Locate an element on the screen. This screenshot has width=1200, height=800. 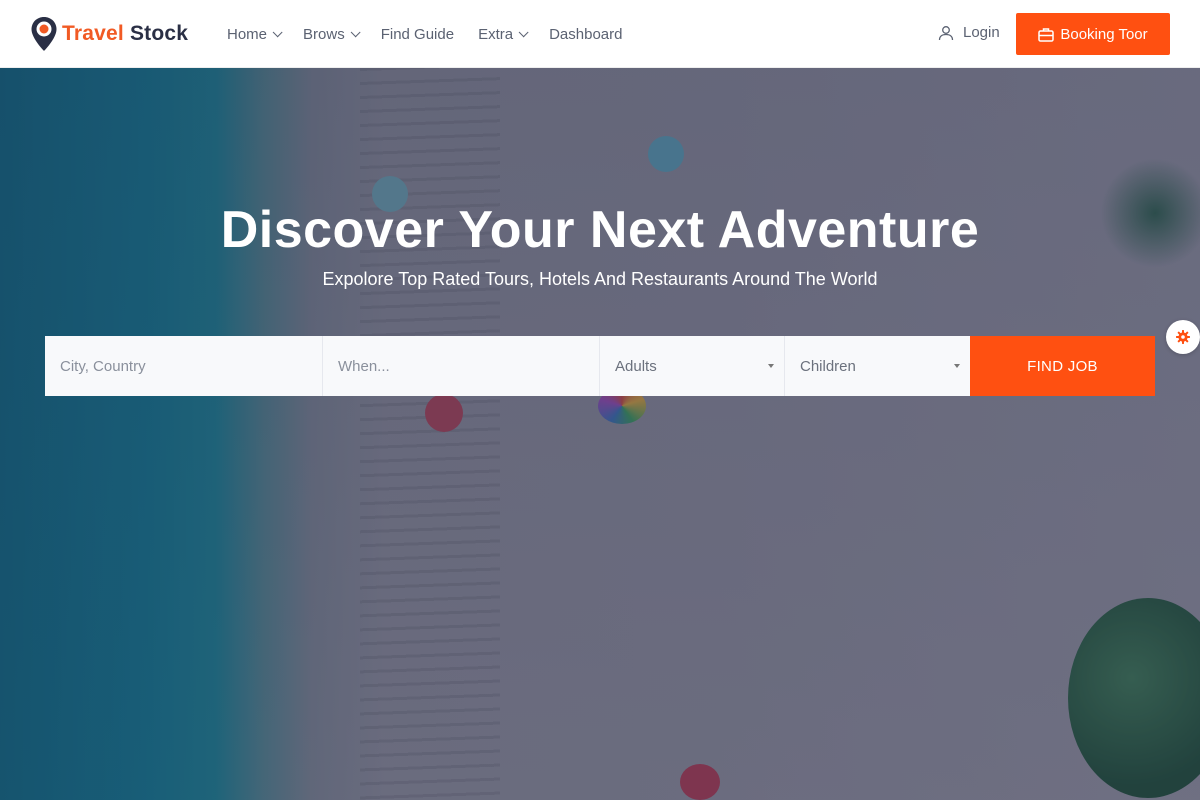
booking-label: Booking Toor is located at coordinates (1104, 34).